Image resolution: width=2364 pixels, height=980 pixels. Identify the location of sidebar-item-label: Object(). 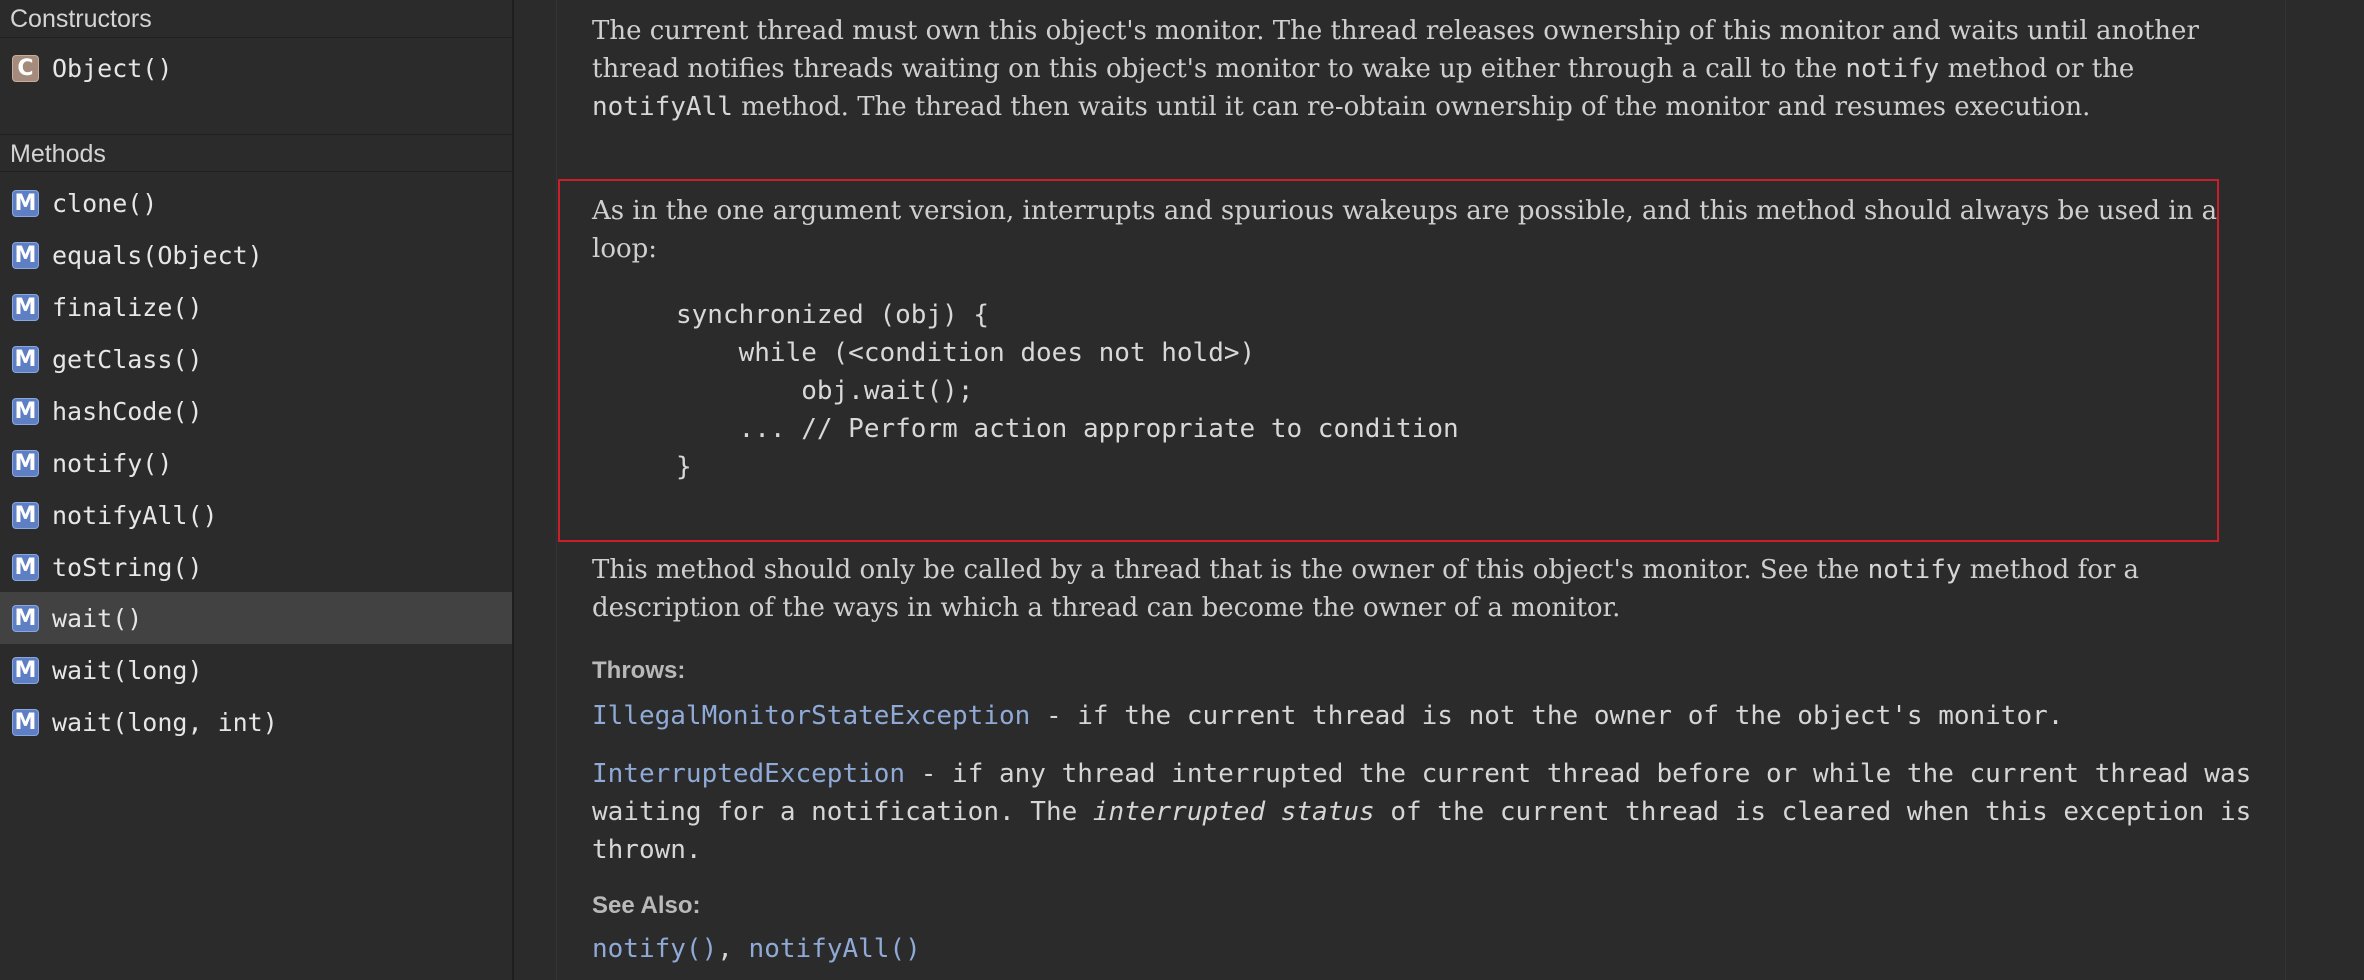
(112, 68).